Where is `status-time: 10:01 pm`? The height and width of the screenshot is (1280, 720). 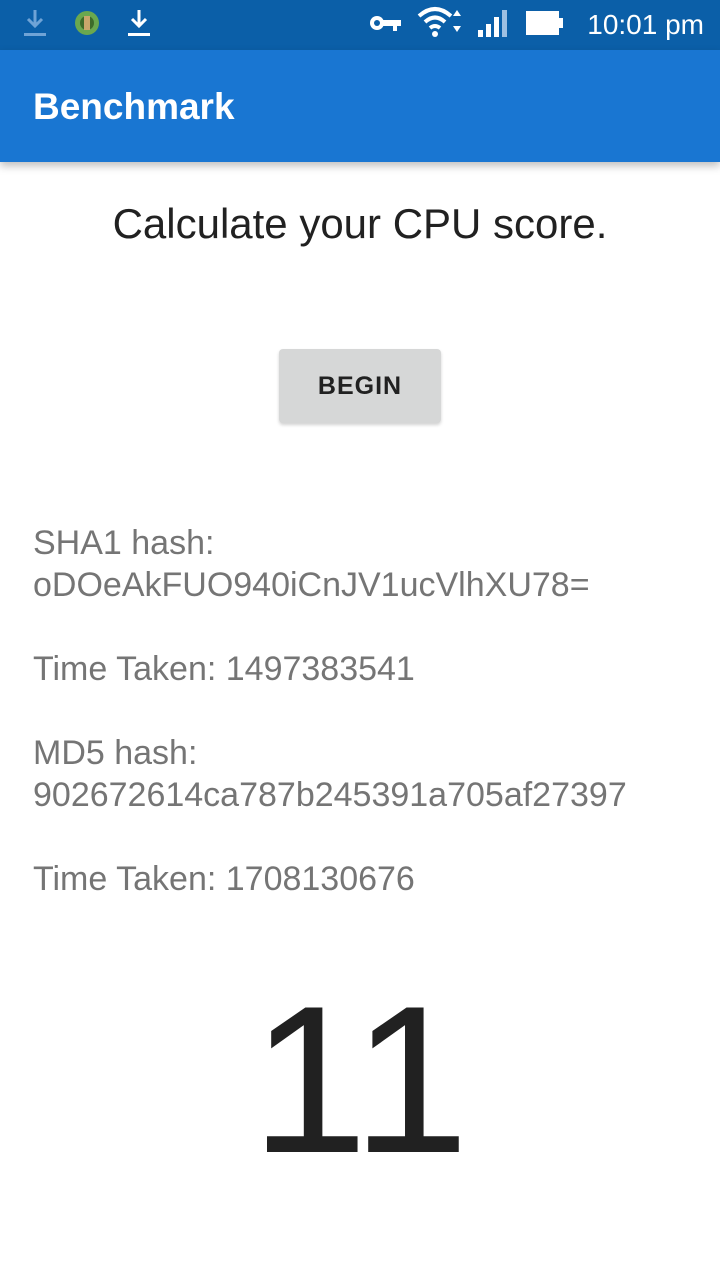 status-time: 10:01 pm is located at coordinates (645, 24).